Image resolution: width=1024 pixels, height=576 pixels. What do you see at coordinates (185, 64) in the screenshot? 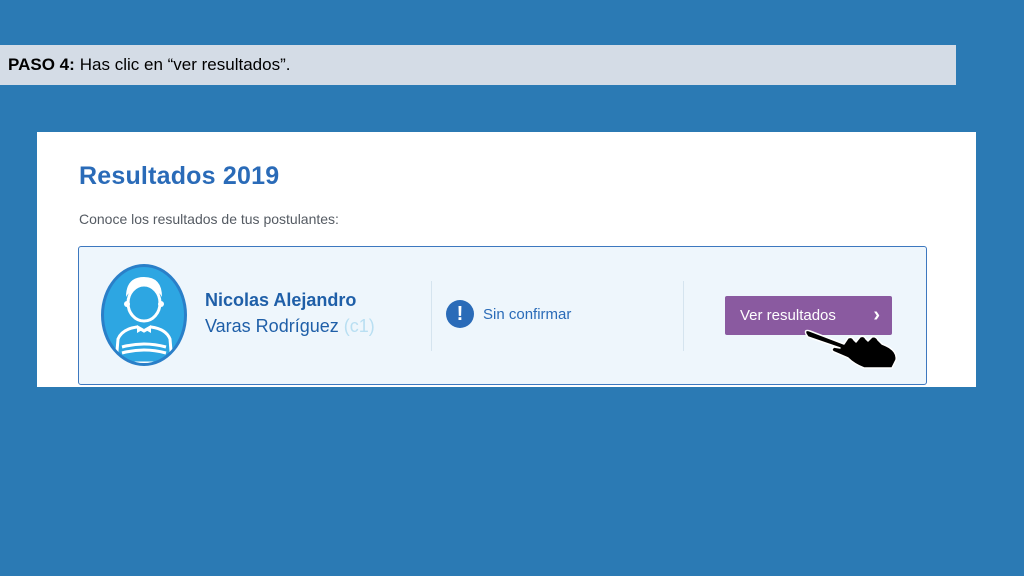
I see `instruction-text: Has clic en “ver resultados”.` at bounding box center [185, 64].